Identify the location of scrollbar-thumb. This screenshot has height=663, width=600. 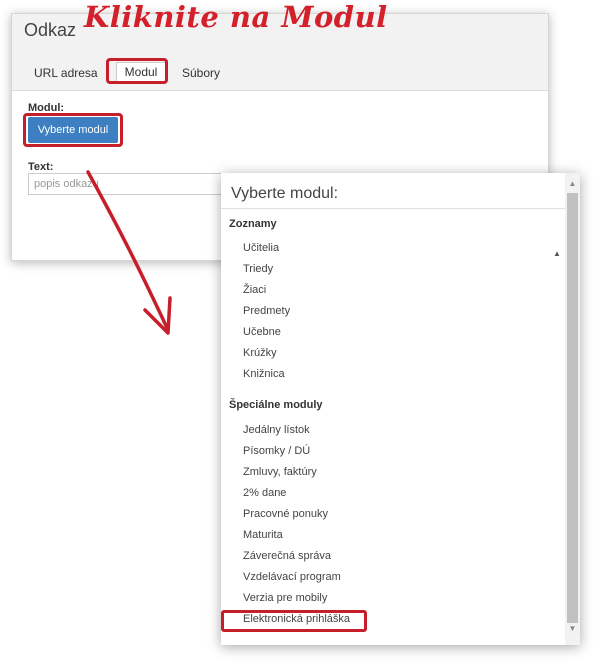
(572, 408).